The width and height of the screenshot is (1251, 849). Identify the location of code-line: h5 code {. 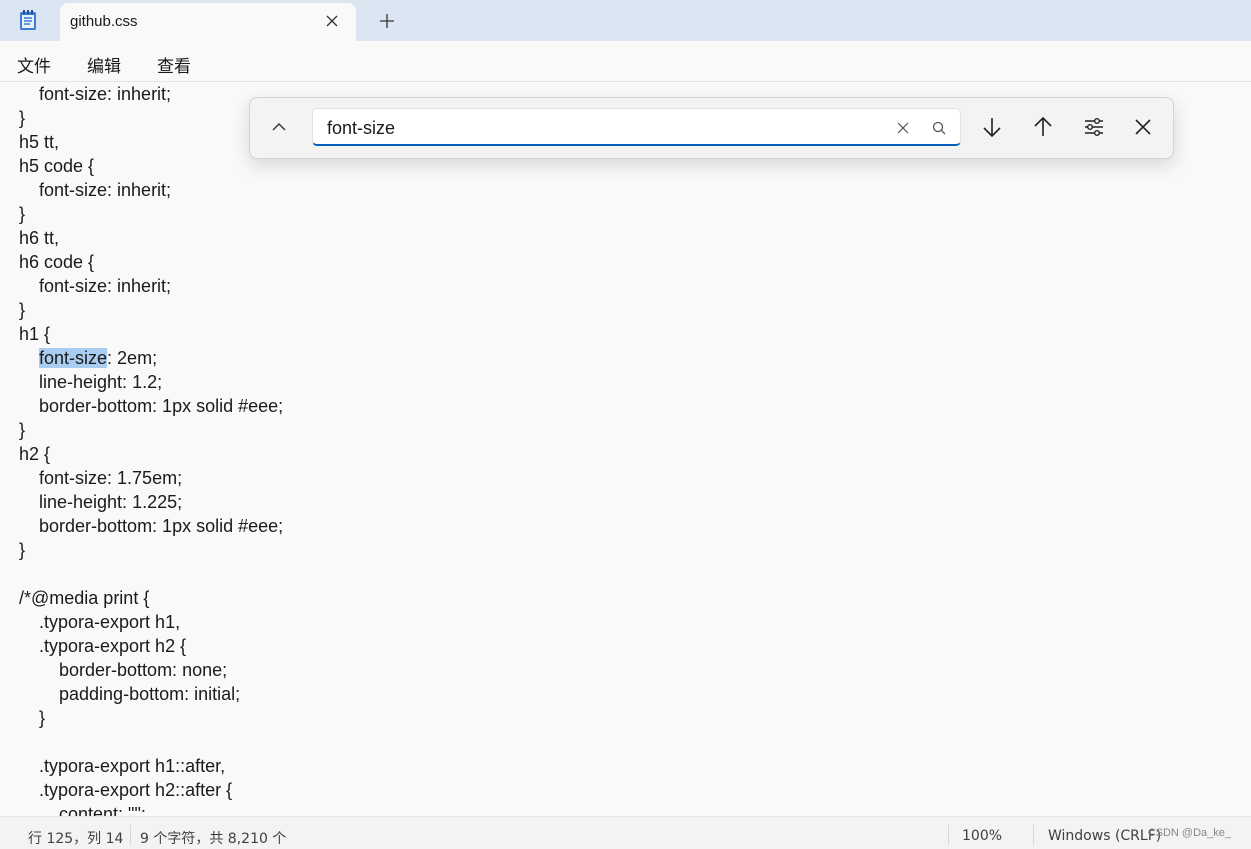
(57, 166).